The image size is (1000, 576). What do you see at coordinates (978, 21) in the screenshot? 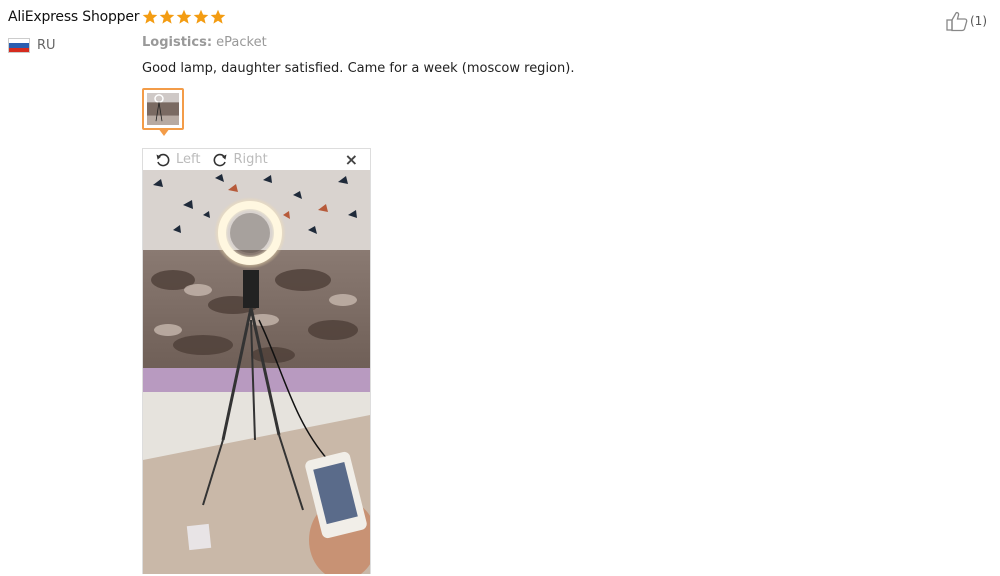
I see `like-count: (1)` at bounding box center [978, 21].